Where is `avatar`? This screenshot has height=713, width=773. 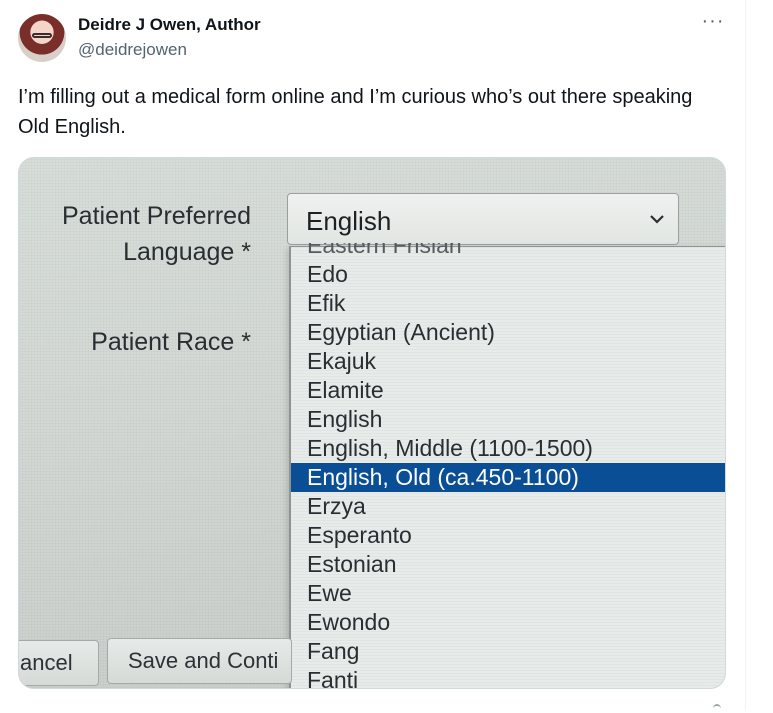
avatar is located at coordinates (42, 38).